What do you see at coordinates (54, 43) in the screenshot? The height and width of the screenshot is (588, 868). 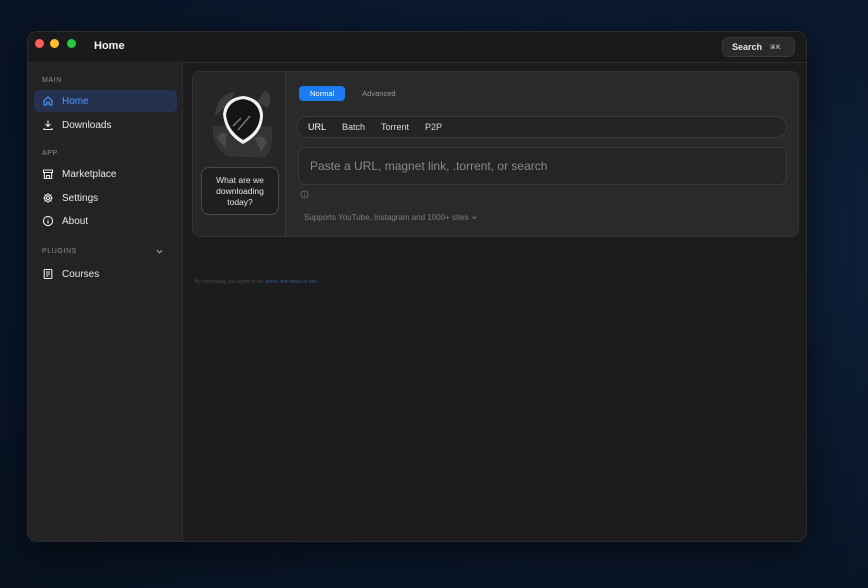 I see `minimize-window-button` at bounding box center [54, 43].